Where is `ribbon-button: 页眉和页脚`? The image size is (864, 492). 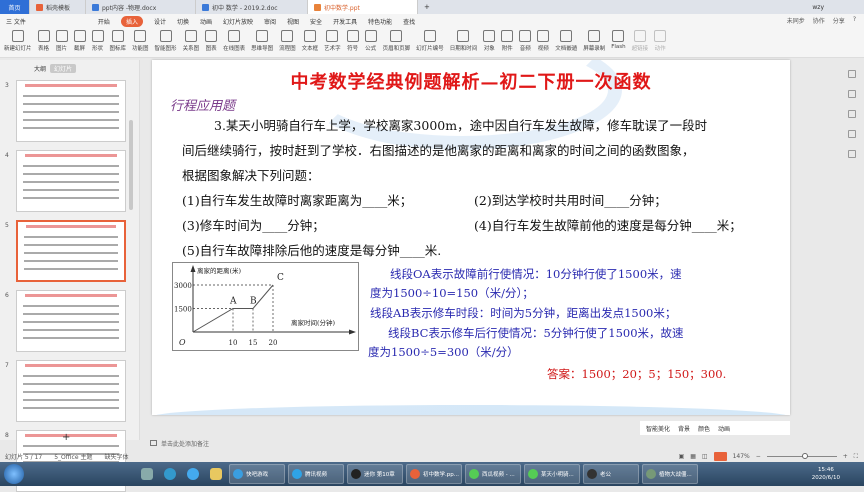 ribbon-button: 页眉和页脚 is located at coordinates (396, 41).